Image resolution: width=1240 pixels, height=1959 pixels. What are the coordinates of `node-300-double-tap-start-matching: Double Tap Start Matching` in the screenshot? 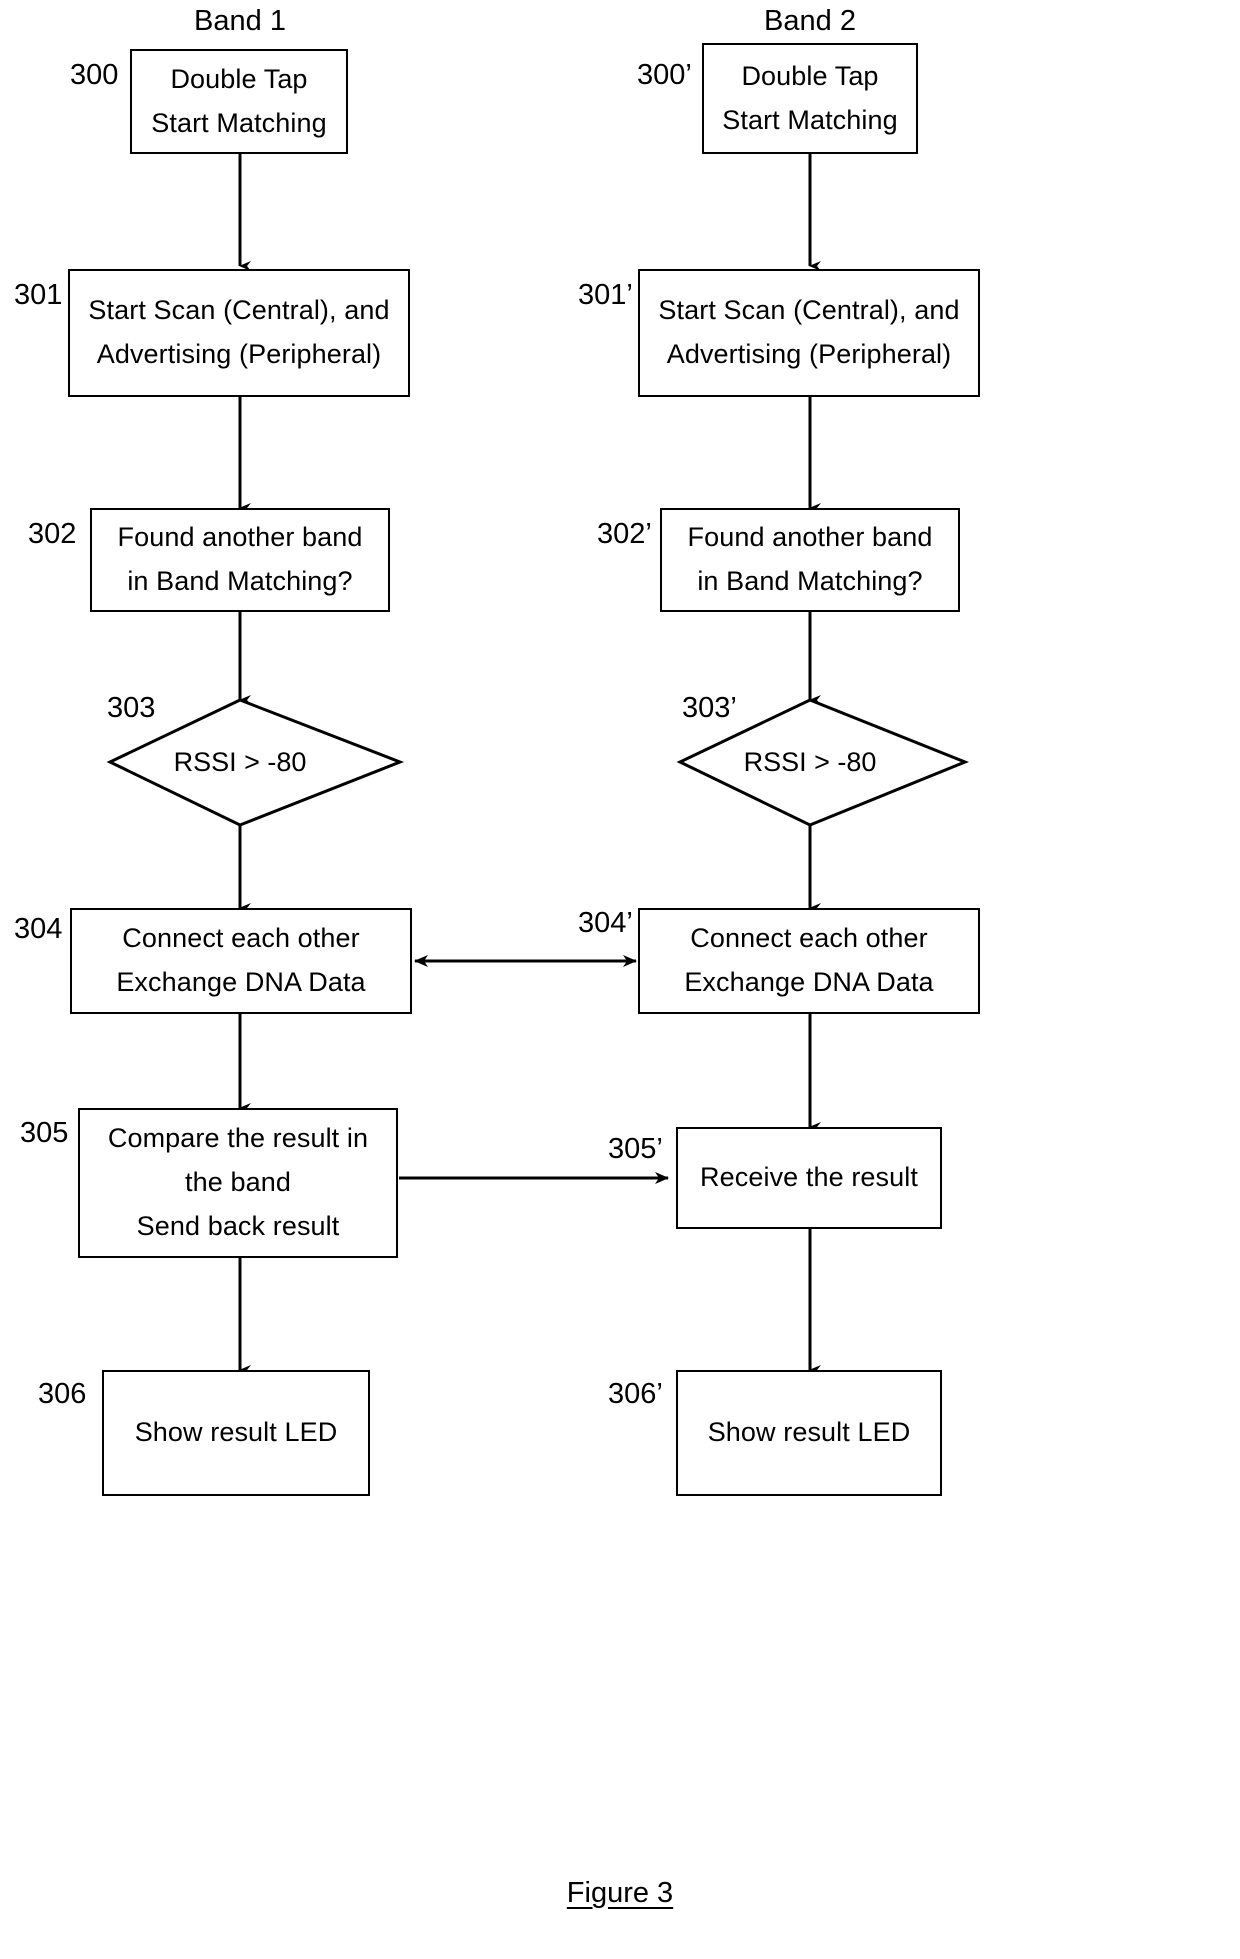 It's located at (239, 101).